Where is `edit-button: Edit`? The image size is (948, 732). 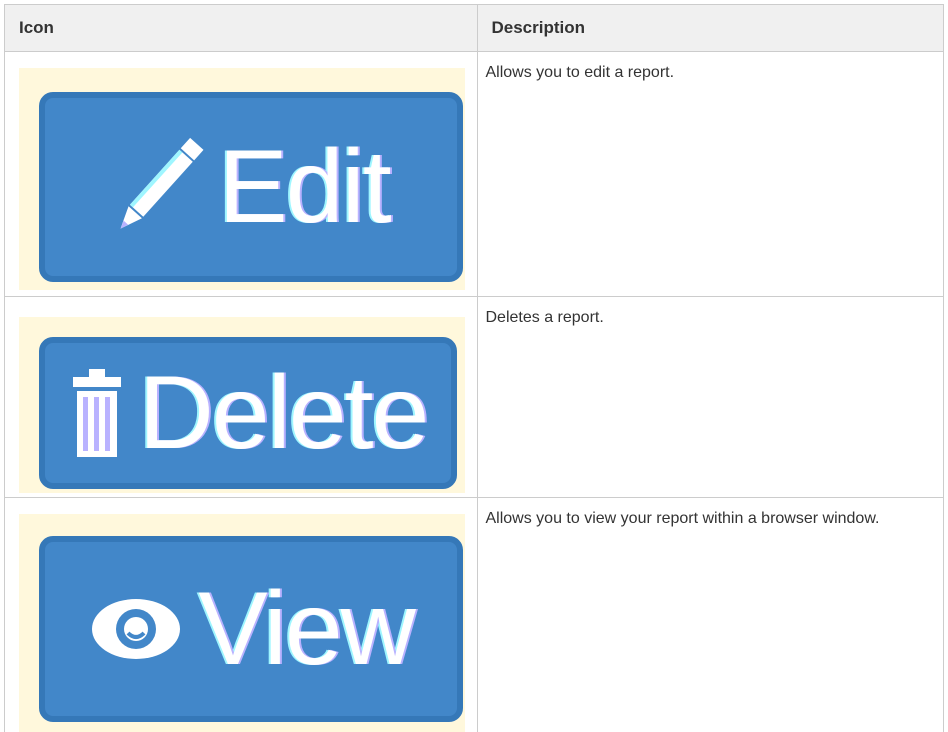 edit-button: Edit is located at coordinates (251, 187).